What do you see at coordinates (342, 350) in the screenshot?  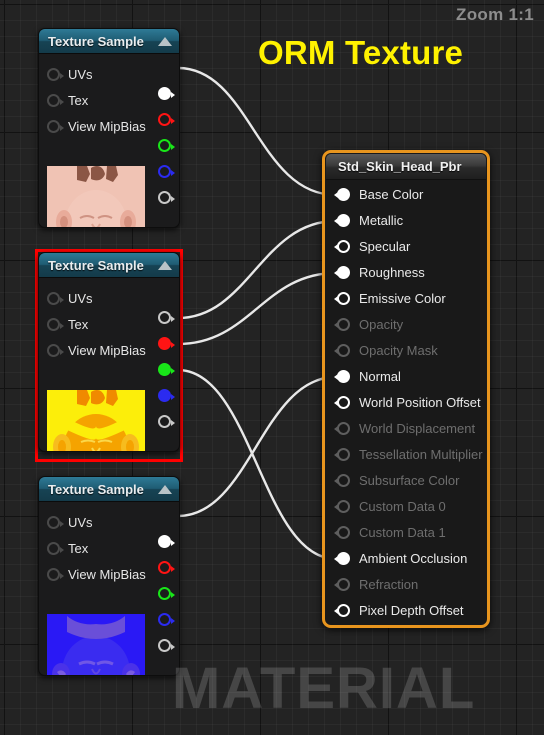 I see `pin-opacity-mask-icon` at bounding box center [342, 350].